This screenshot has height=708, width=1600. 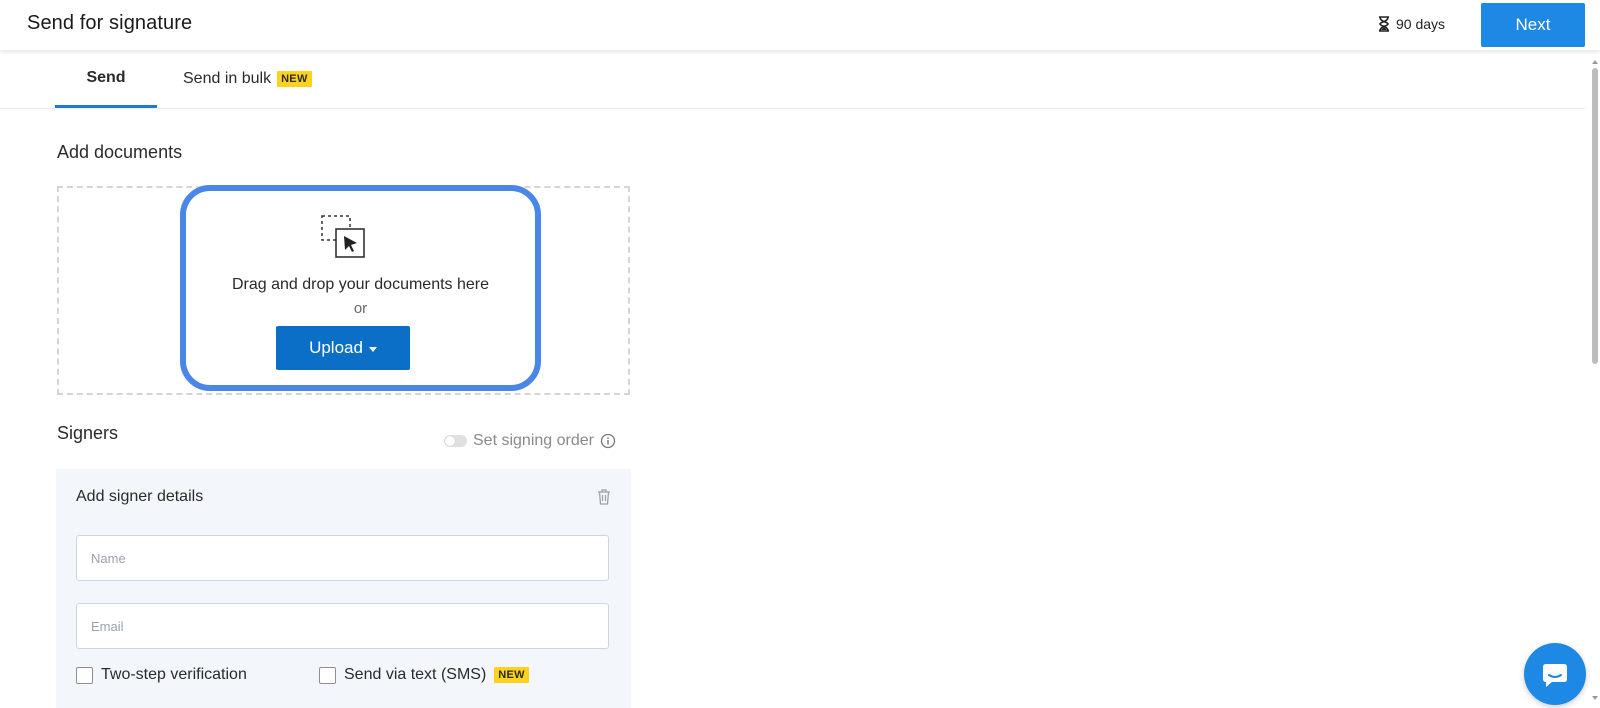 I want to click on chat-bubble-icon, so click(x=1555, y=675).